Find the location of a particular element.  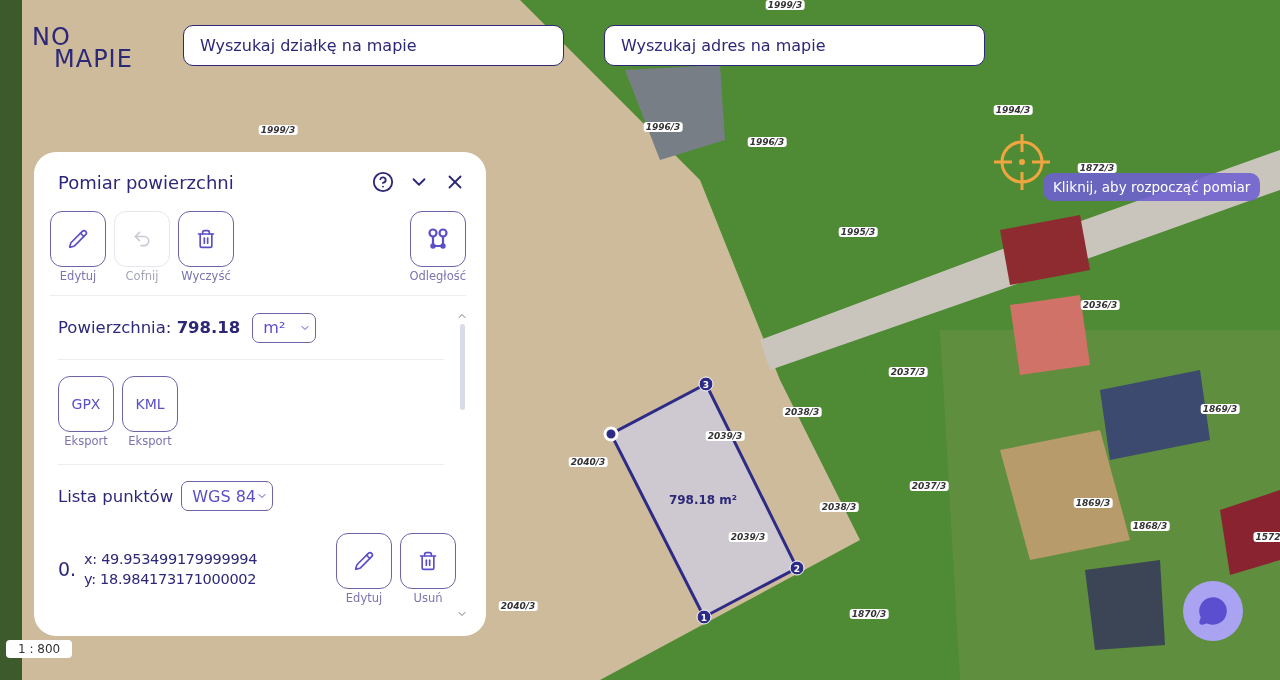

chat-bubble-icon is located at coordinates (1213, 611).